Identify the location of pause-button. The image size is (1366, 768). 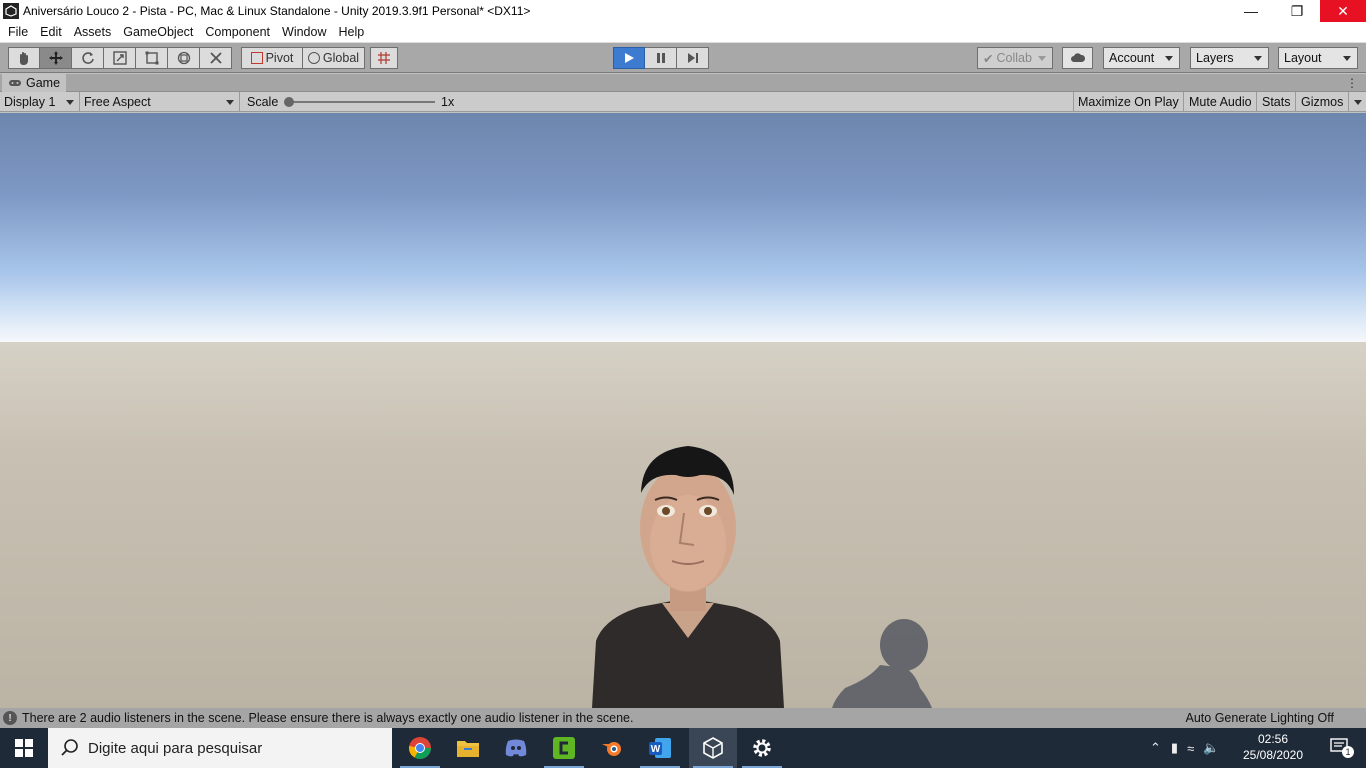
(661, 58).